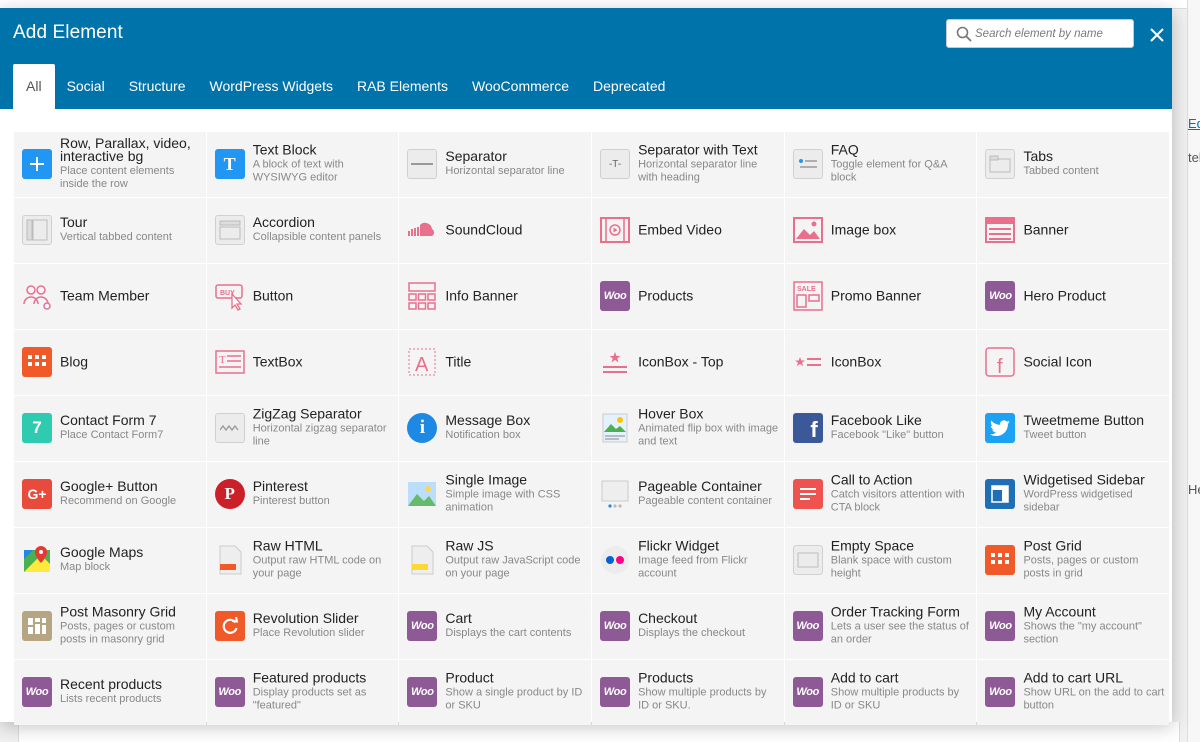  Describe the element at coordinates (110, 362) in the screenshot. I see `element-tile: Blog` at that location.